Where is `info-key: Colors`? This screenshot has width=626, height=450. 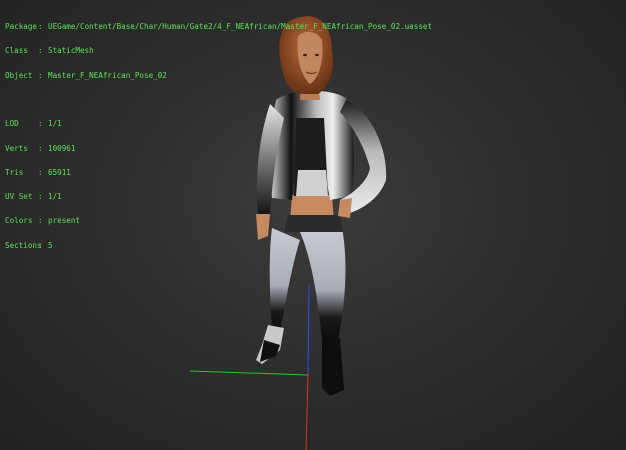
info-key: Colors is located at coordinates (19, 221).